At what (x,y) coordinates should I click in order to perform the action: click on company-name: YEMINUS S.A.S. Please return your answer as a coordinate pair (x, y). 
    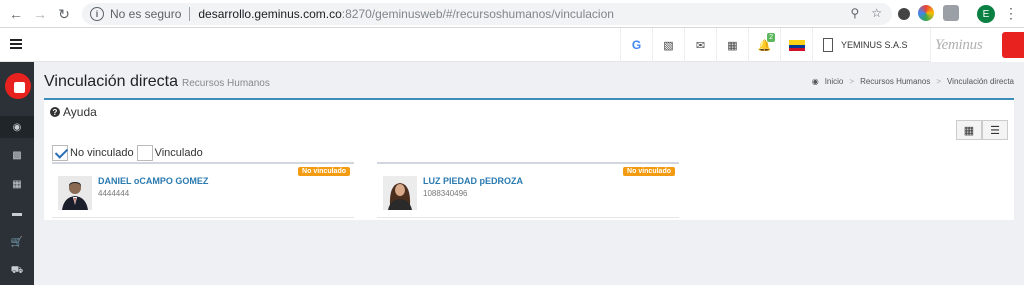
    Looking at the image, I should click on (874, 45).